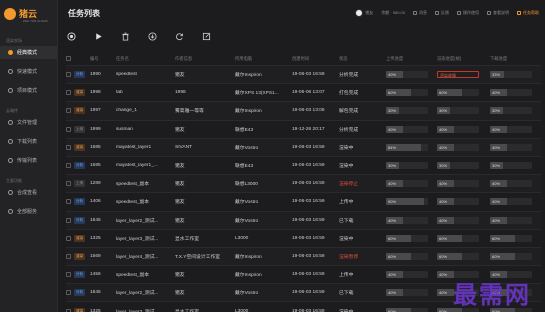  Describe the element at coordinates (152, 36) in the screenshot. I see `download-button` at that location.